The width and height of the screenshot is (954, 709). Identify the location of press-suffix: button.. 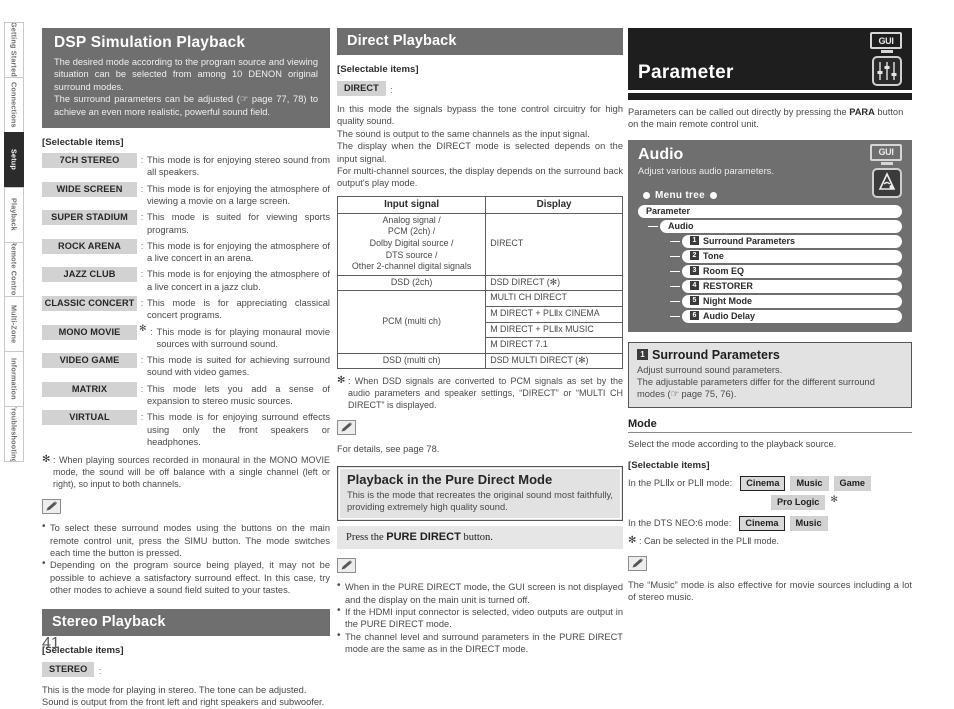
(476, 538).